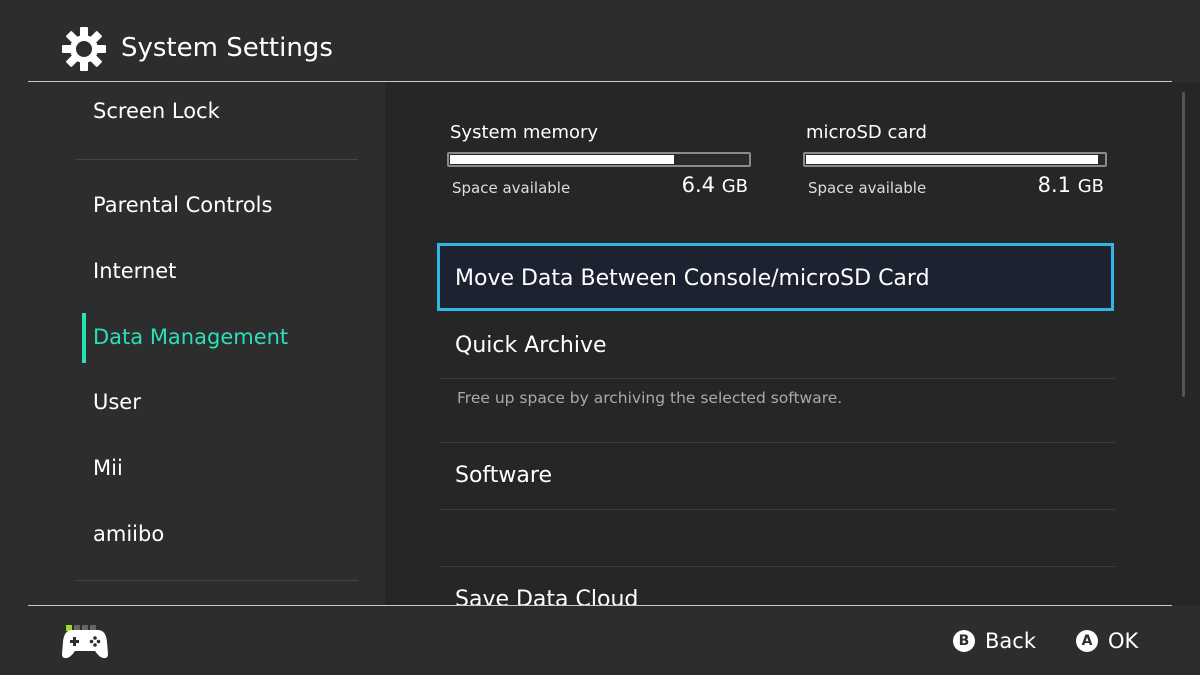 The height and width of the screenshot is (675, 1200). I want to click on sidebar-item-mii: Mii, so click(108, 468).